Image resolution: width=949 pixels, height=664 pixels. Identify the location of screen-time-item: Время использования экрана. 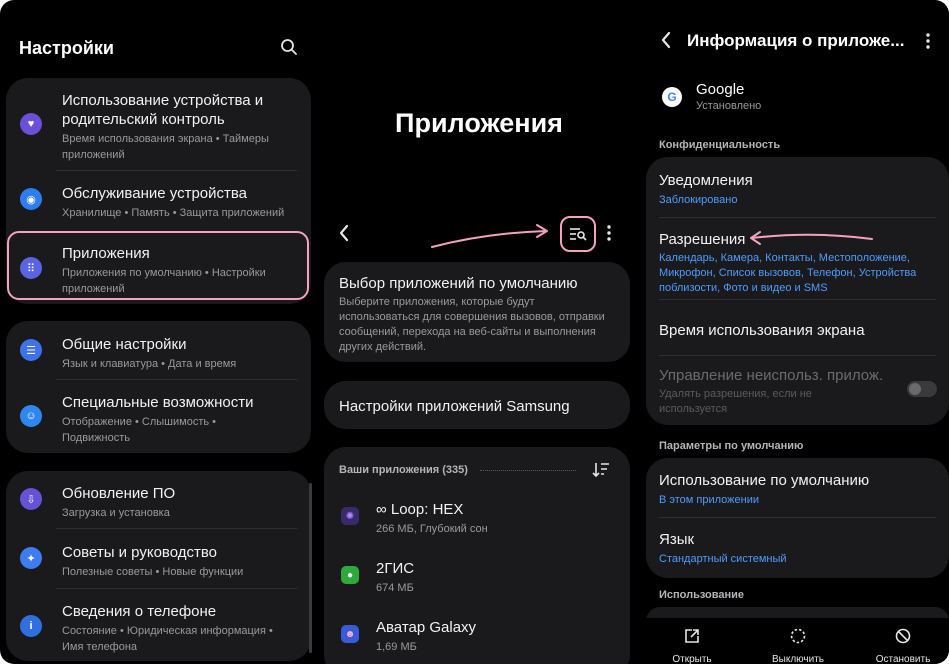
(799, 330).